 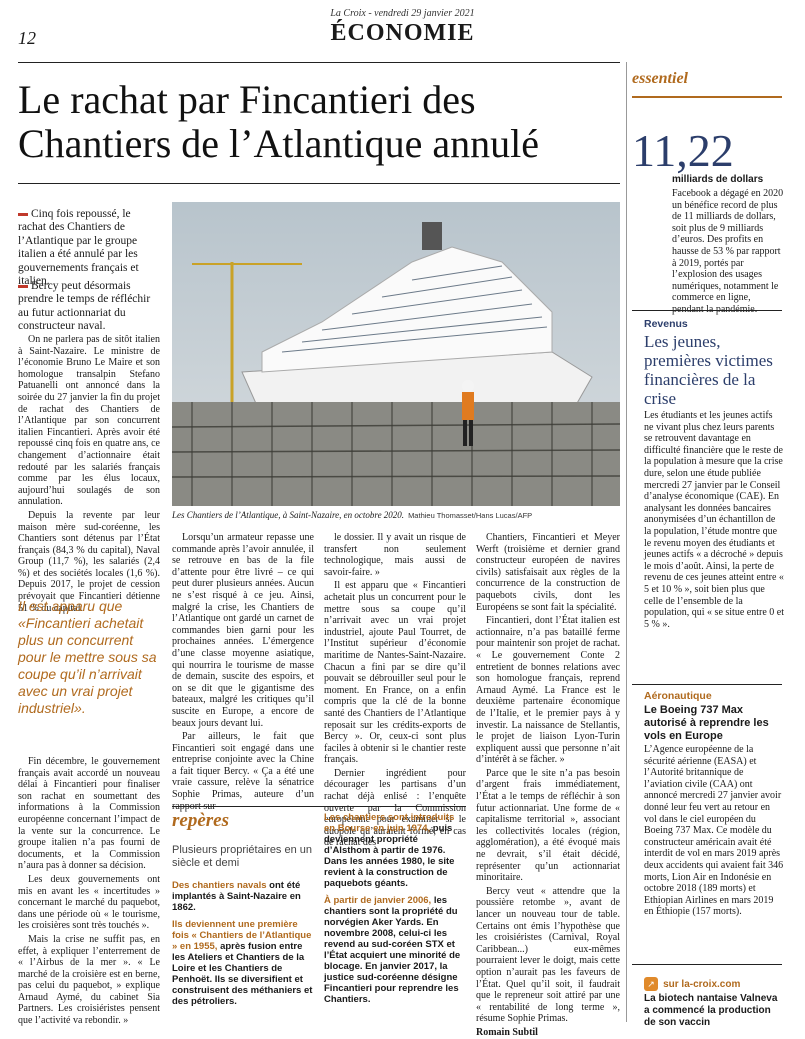 What do you see at coordinates (666, 324) in the screenshot?
I see `sidebar-kicker-2: Revenus` at bounding box center [666, 324].